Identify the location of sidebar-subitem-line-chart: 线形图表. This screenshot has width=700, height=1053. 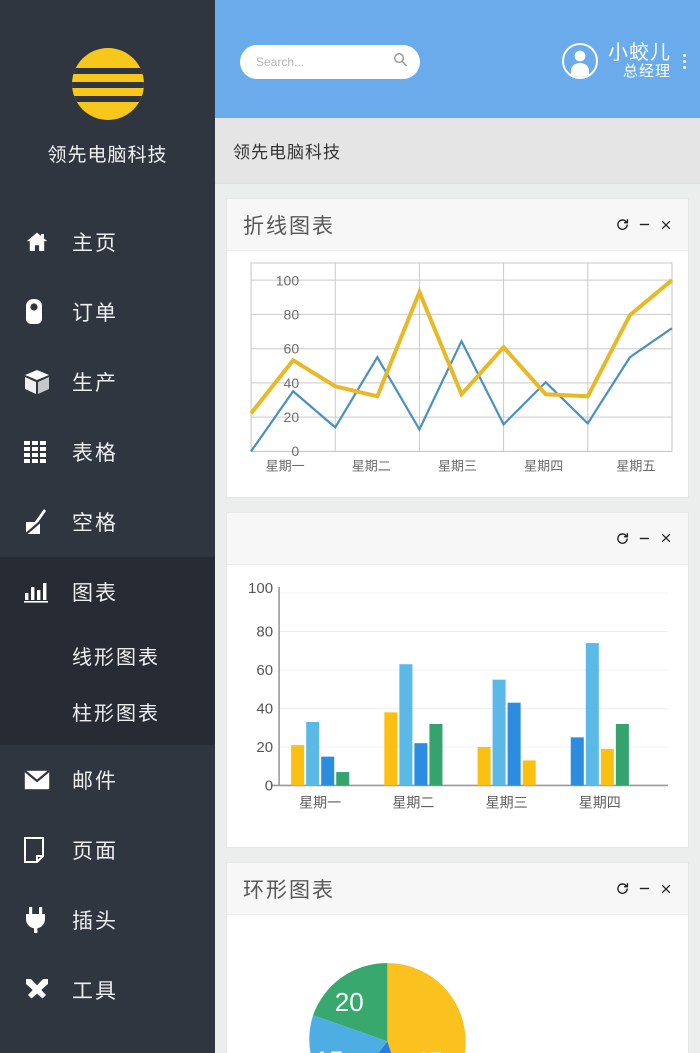
(107, 655).